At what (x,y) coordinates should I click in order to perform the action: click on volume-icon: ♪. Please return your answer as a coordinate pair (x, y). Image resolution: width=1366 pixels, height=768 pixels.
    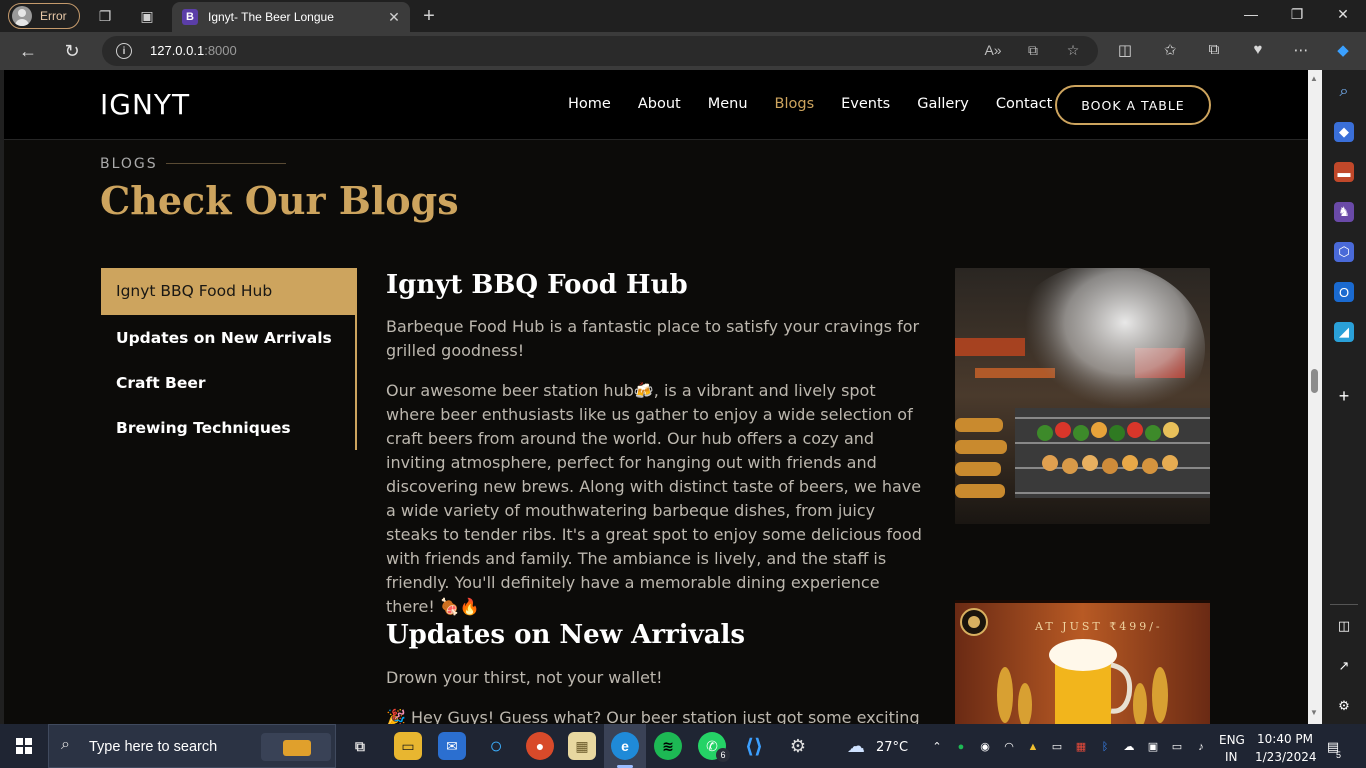
    Looking at the image, I should click on (1201, 747).